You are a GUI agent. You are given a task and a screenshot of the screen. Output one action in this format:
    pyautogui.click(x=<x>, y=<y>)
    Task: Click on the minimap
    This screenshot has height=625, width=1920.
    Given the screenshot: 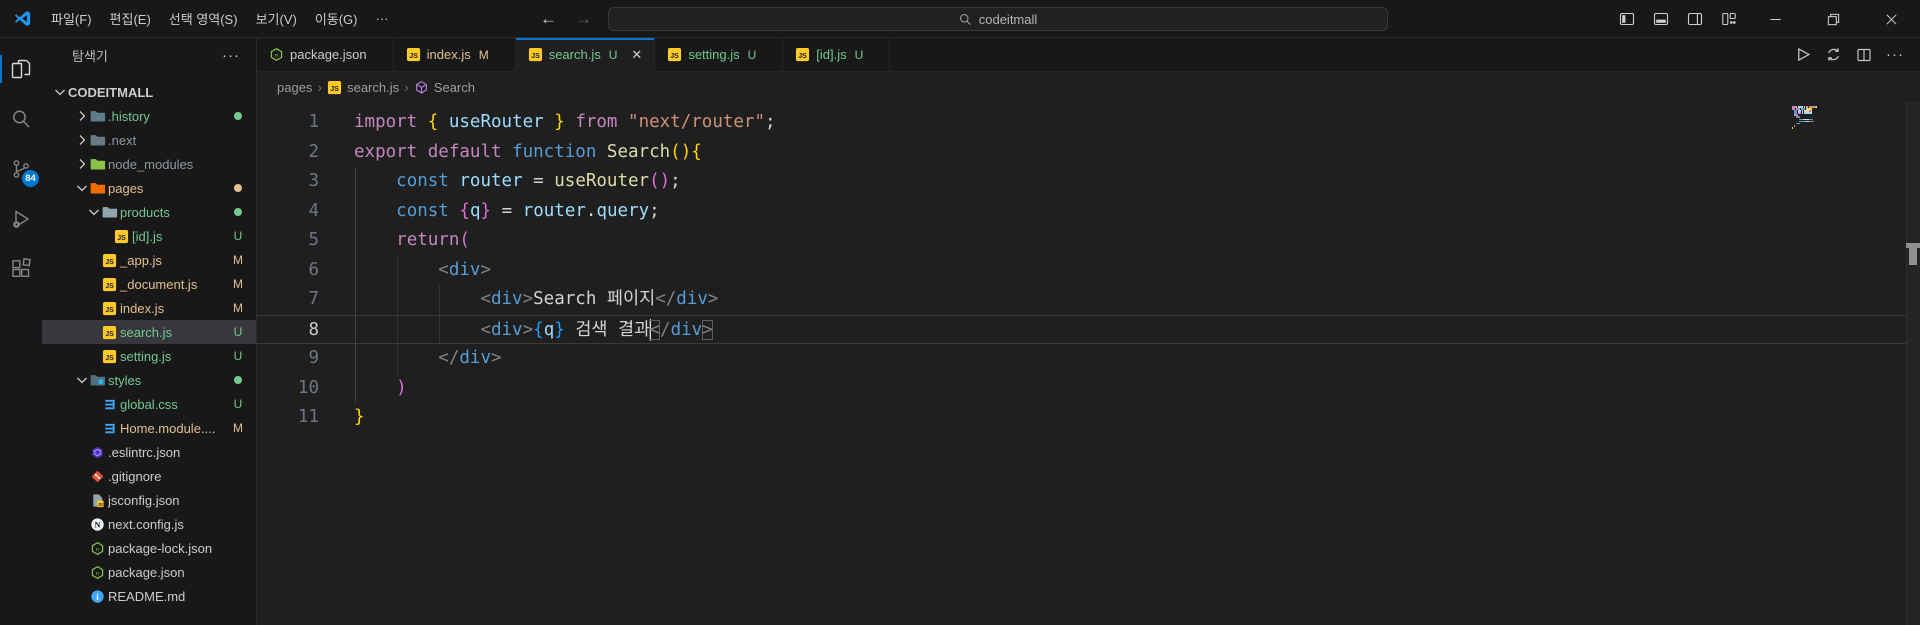 What is the action you would take?
    pyautogui.click(x=1816, y=117)
    